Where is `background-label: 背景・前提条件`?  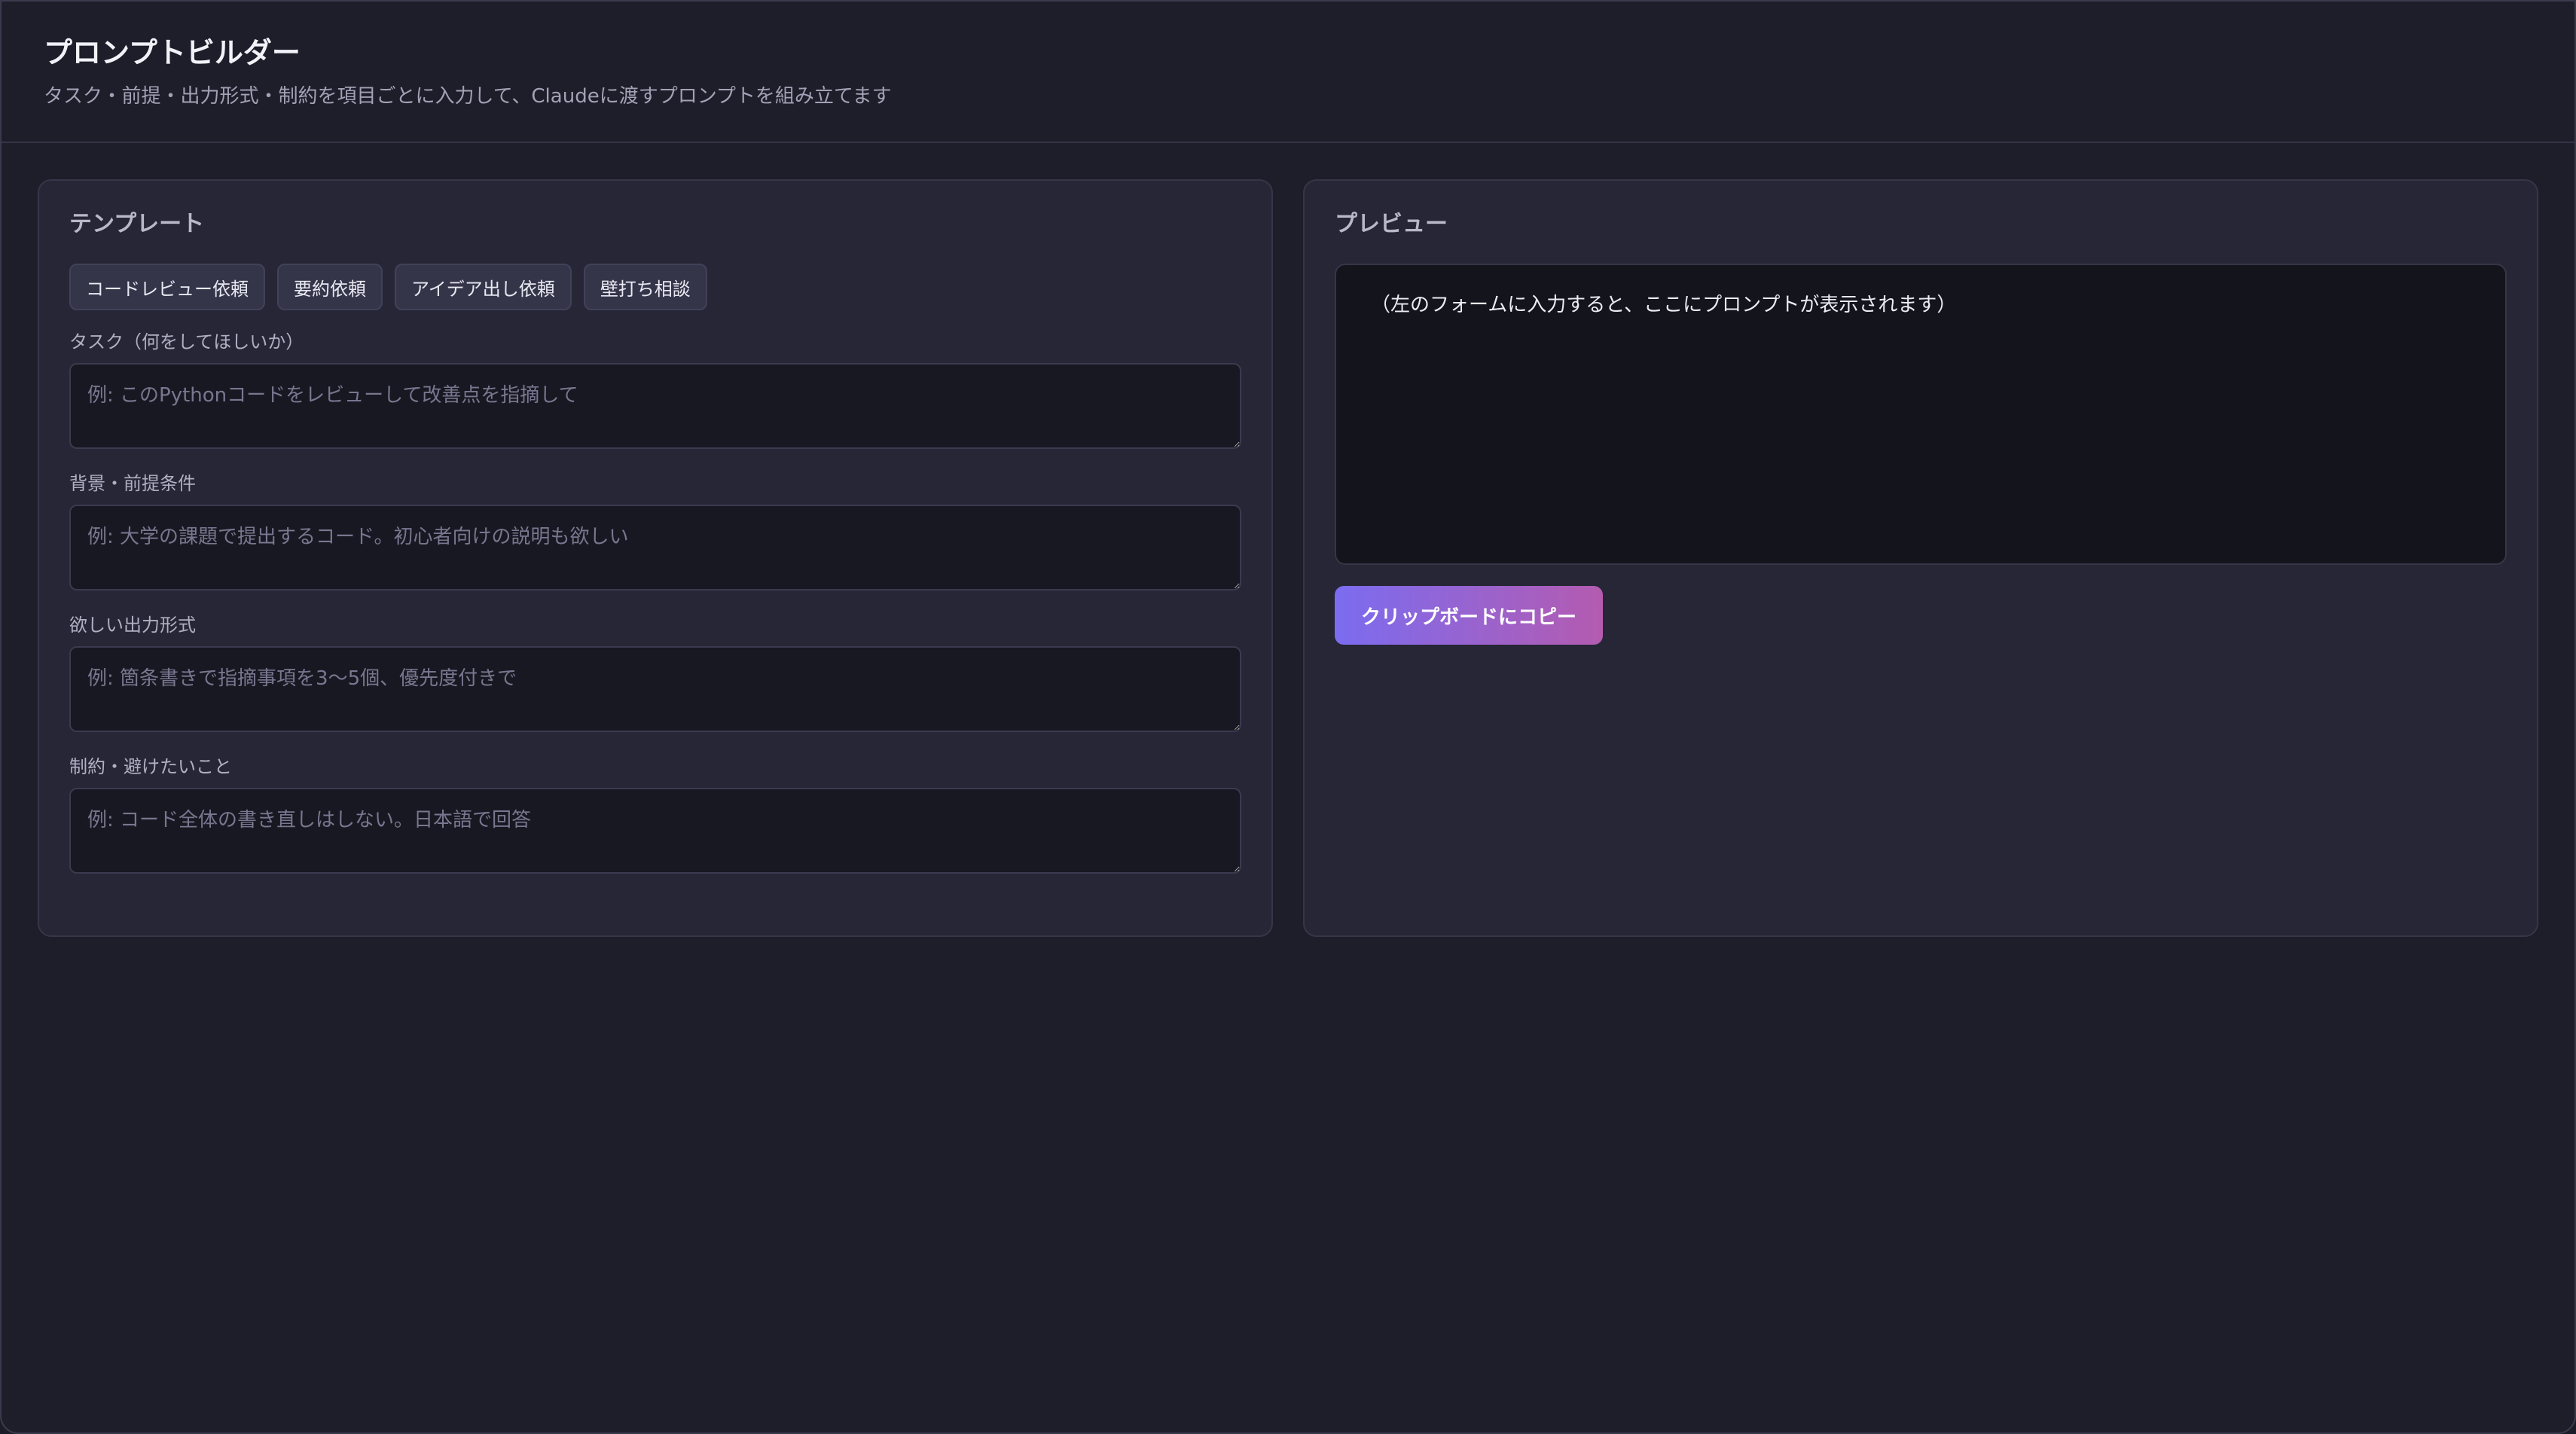 background-label: 背景・前提条件 is located at coordinates (133, 483).